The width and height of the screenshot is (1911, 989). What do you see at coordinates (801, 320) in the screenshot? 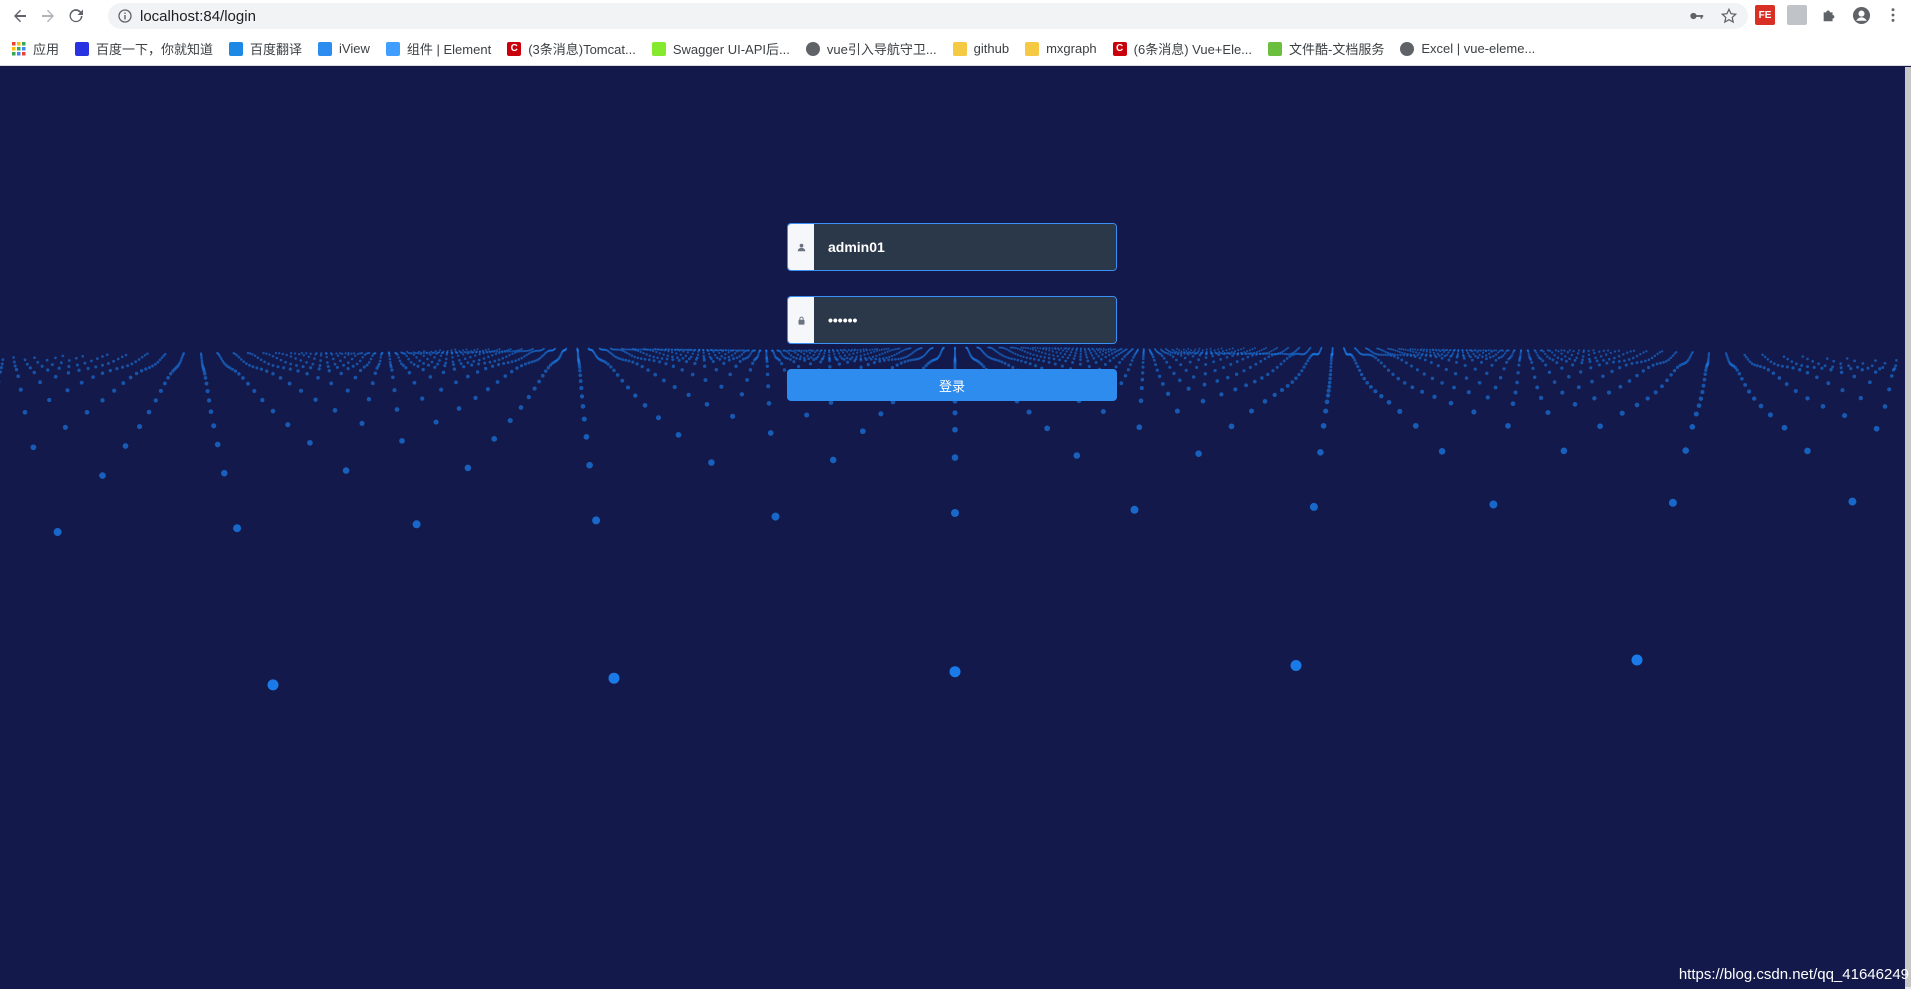
I see `lock-icon` at bounding box center [801, 320].